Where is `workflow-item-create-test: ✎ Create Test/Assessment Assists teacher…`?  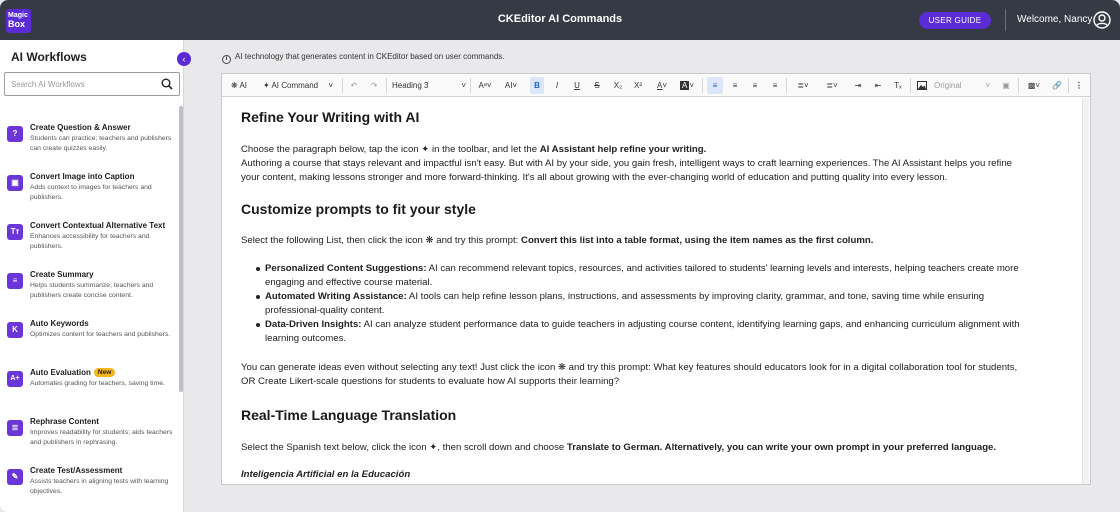
workflow-item-create-test: ✎ Create Test/Assessment Assists teacher… is located at coordinates (89, 484).